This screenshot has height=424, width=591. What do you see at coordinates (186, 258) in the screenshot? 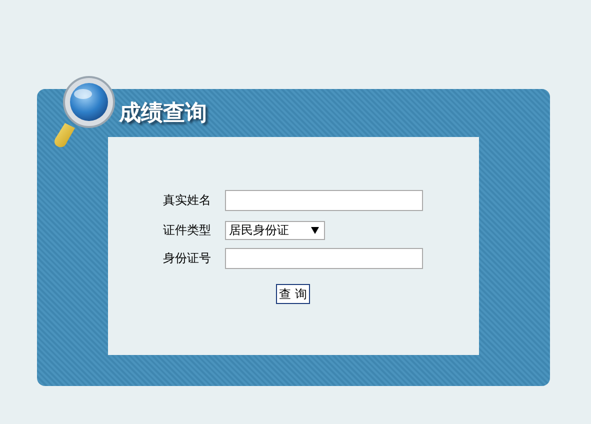
I see `field-label: 身份证号` at bounding box center [186, 258].